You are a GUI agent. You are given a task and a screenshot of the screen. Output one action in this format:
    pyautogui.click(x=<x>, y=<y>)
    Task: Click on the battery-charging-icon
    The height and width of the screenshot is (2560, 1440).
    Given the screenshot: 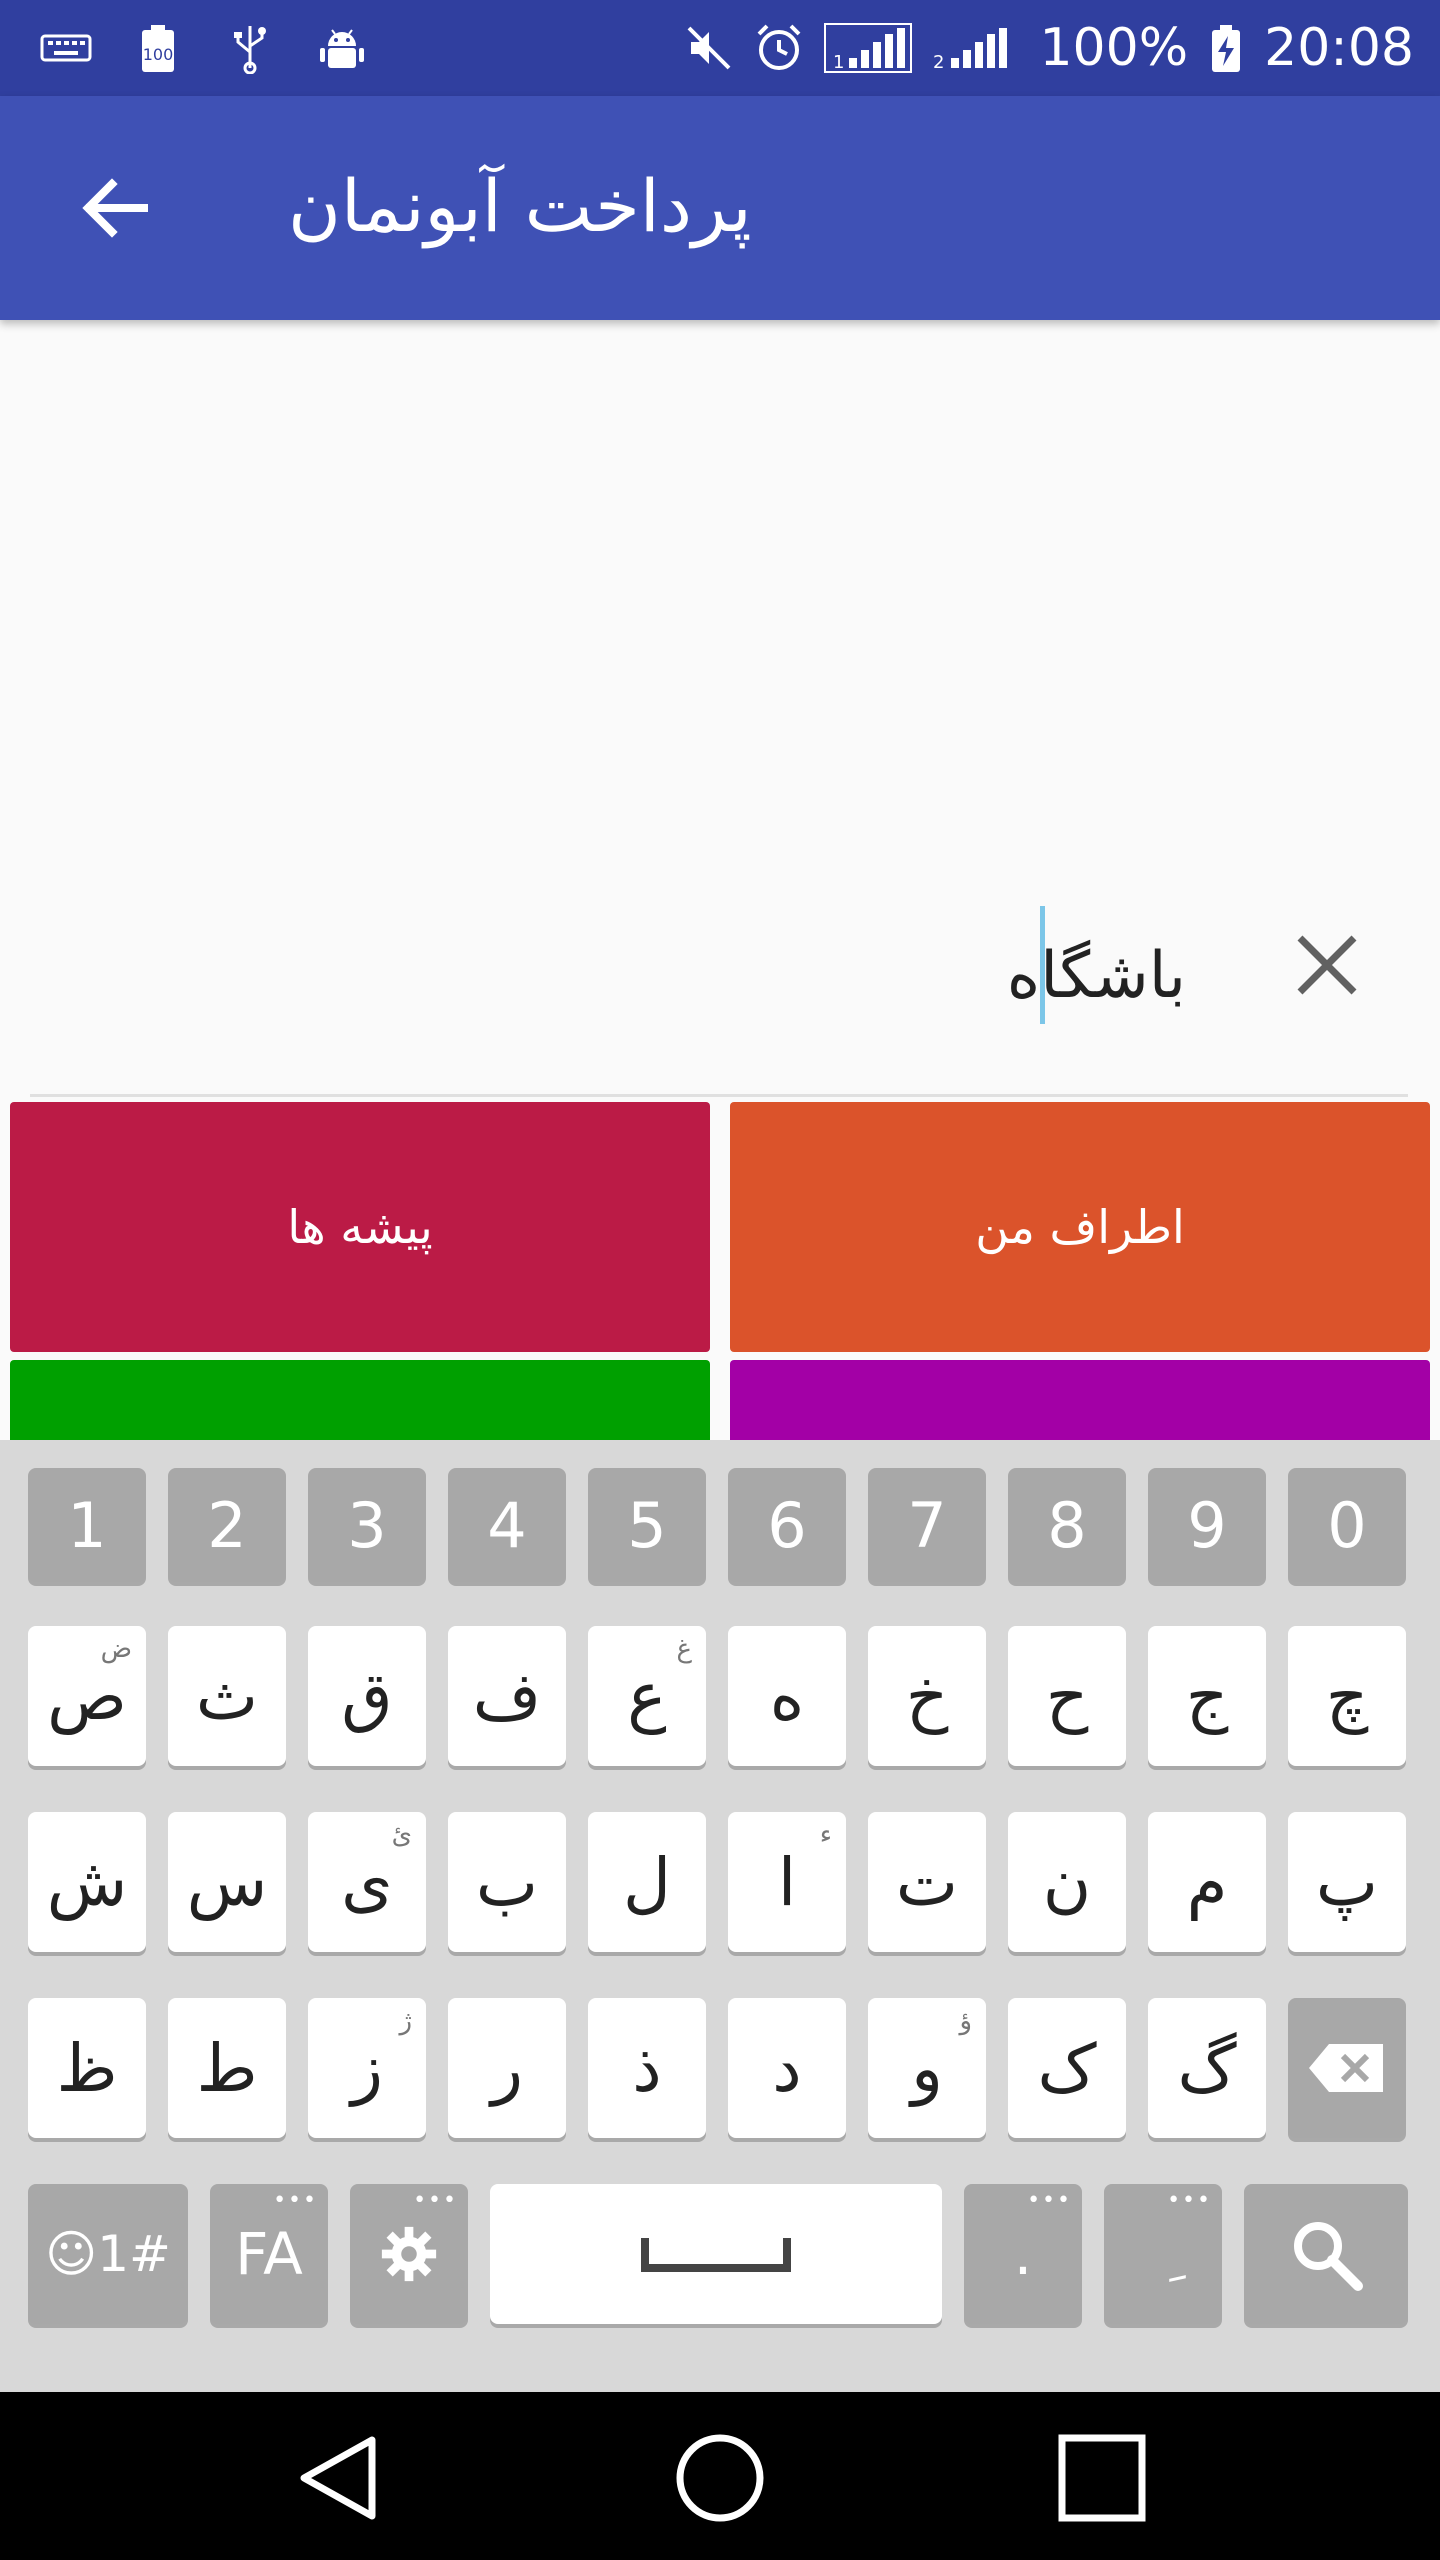 What is the action you would take?
    pyautogui.click(x=1226, y=48)
    